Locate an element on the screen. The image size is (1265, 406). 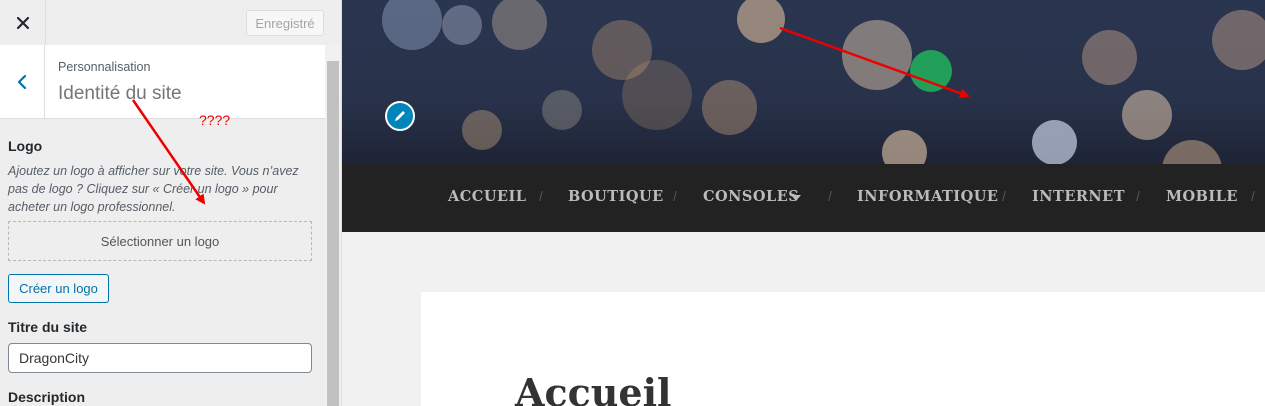
nav-item-informatique: INFORMATIQUE is located at coordinates (927, 196).